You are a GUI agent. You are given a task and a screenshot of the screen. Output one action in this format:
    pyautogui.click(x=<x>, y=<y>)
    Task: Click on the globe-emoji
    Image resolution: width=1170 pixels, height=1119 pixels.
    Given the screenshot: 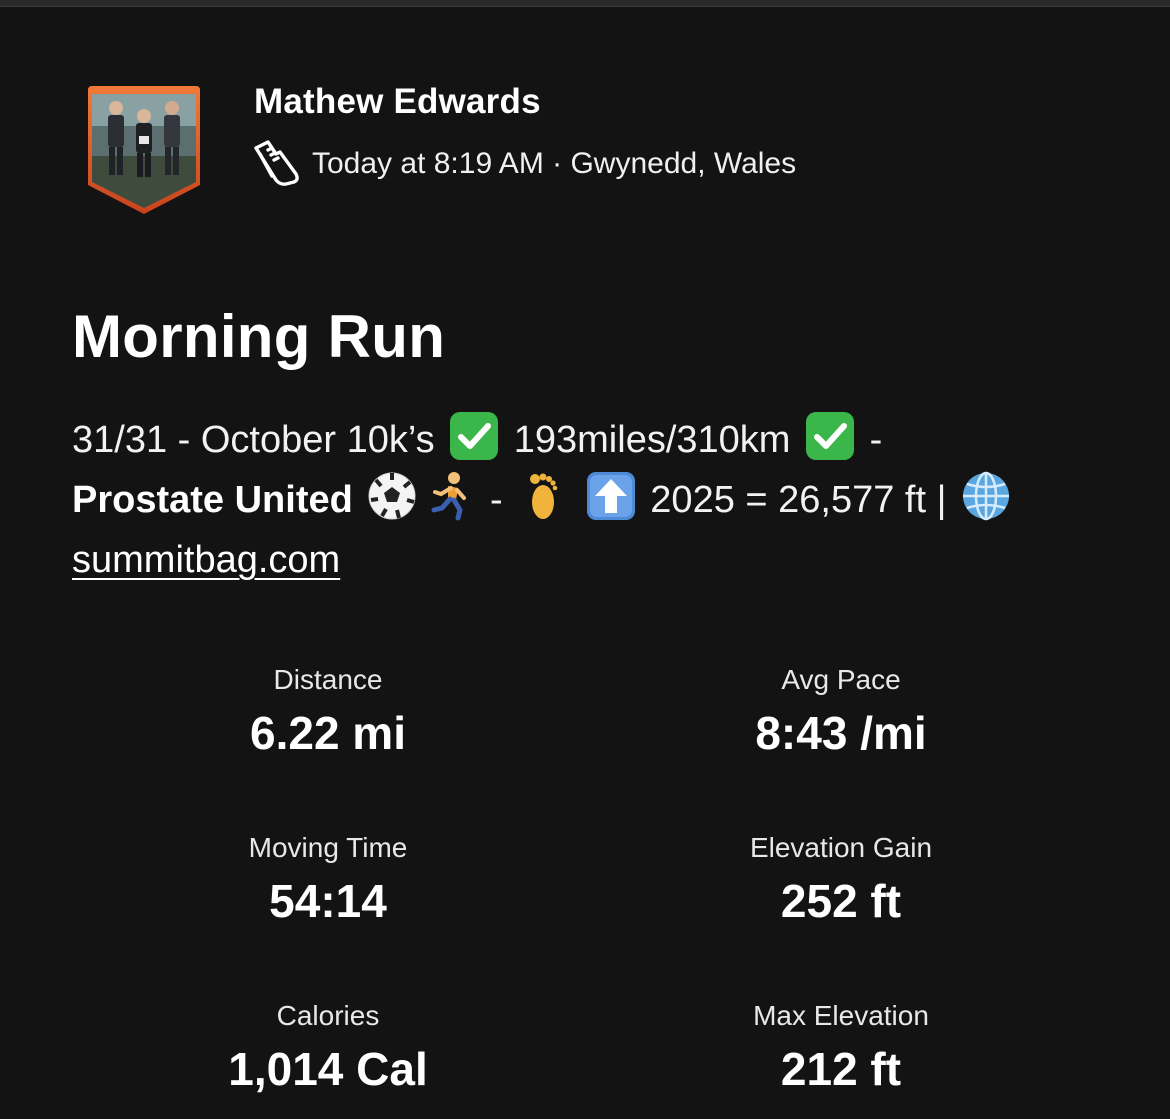 What is the action you would take?
    pyautogui.click(x=986, y=496)
    